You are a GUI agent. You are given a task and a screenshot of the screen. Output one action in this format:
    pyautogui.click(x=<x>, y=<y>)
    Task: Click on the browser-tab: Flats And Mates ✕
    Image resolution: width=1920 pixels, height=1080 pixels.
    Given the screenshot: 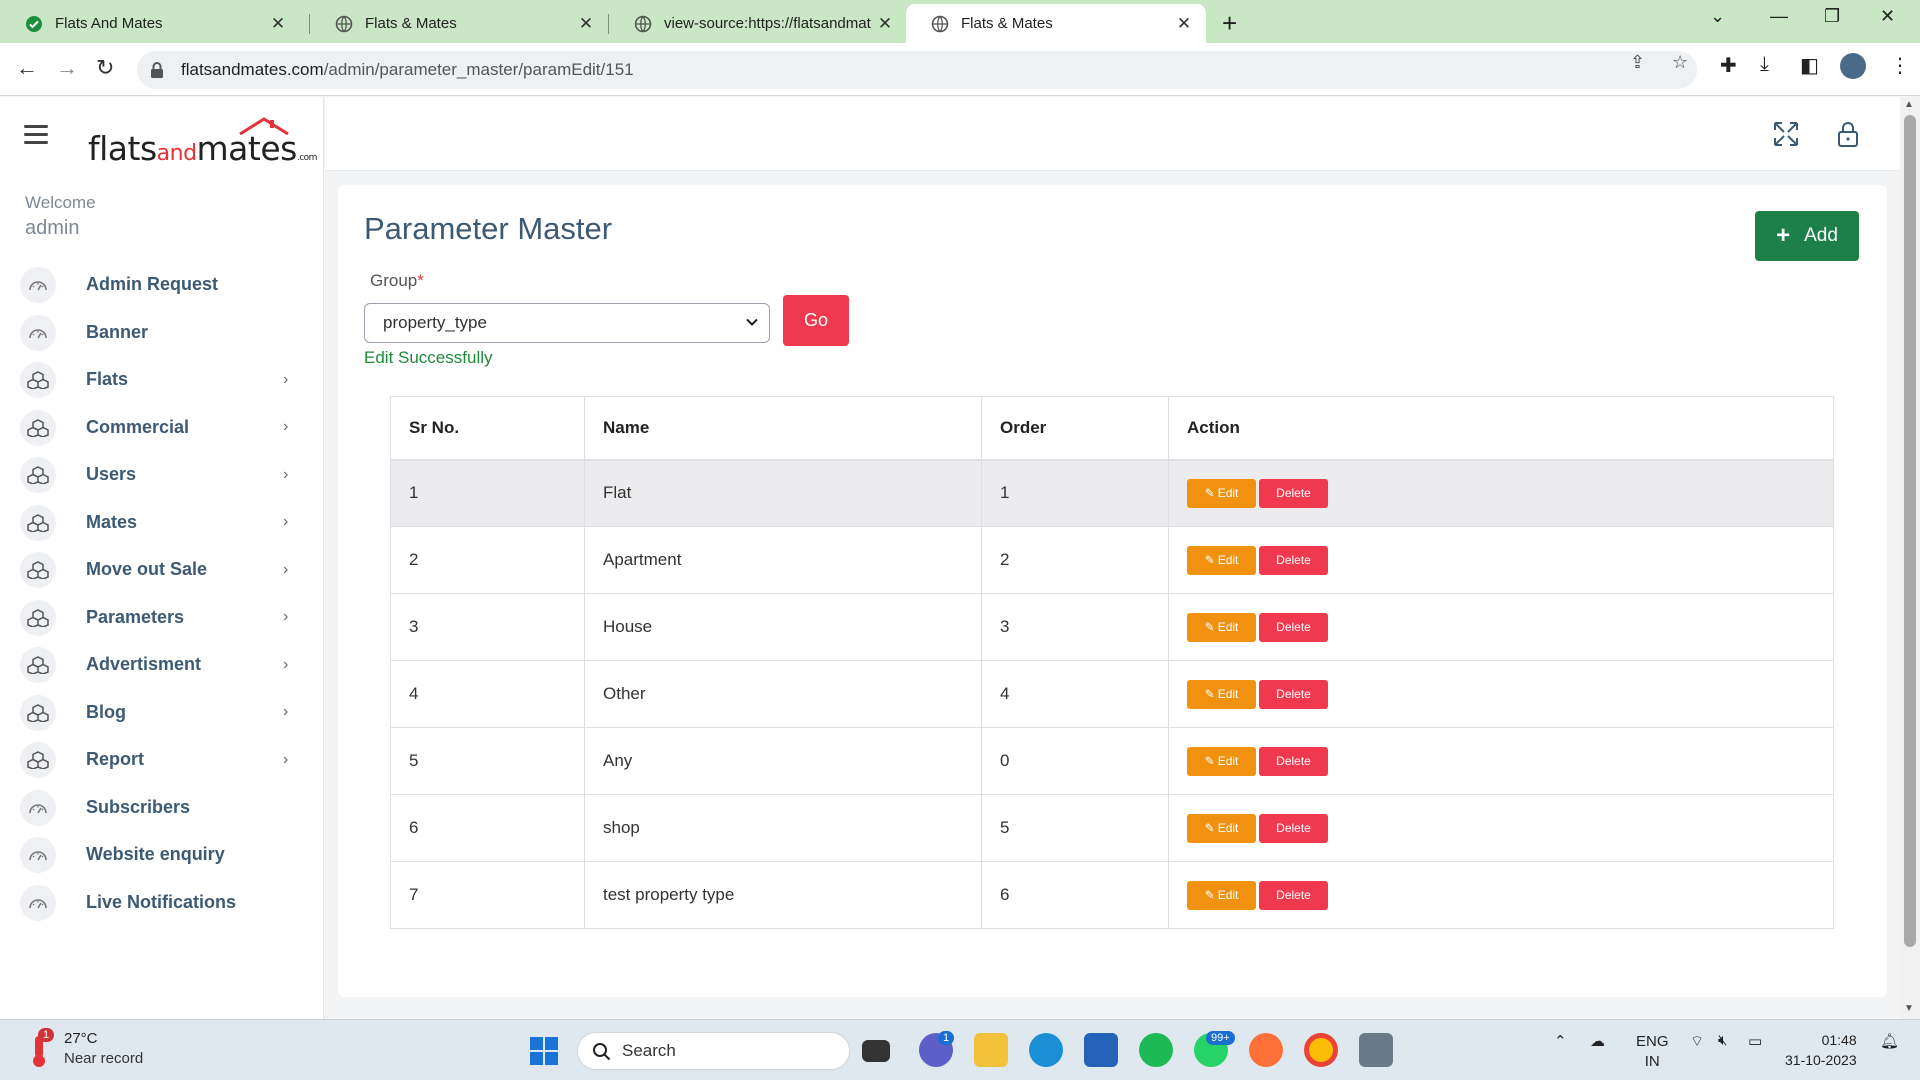 What is the action you would take?
    pyautogui.click(x=150, y=23)
    